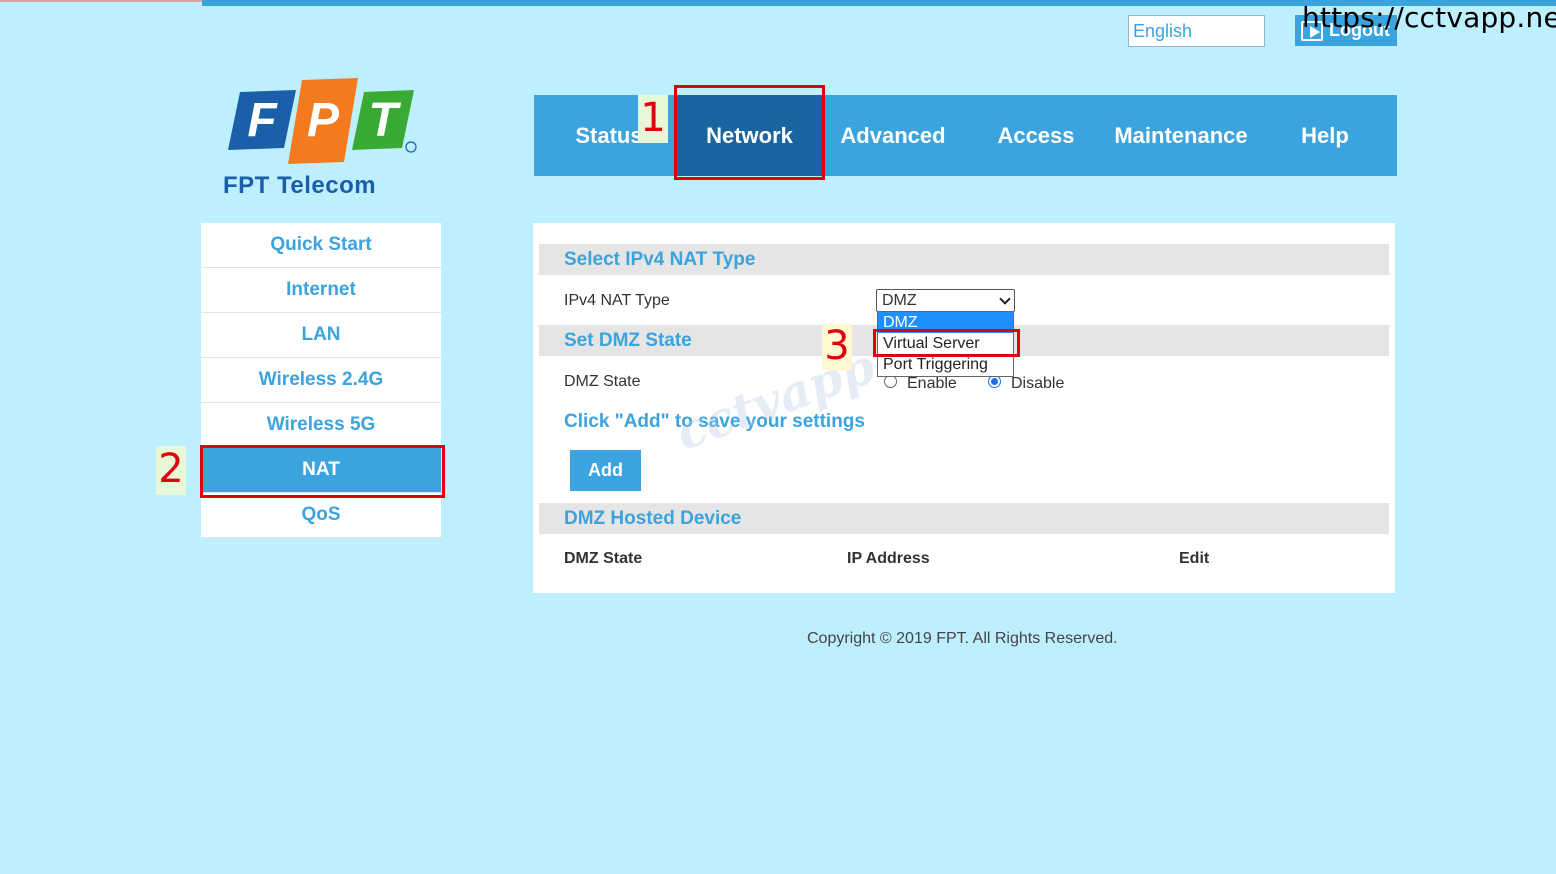 The image size is (1556, 874). I want to click on nav-maintenance: Maintenance, so click(1181, 135).